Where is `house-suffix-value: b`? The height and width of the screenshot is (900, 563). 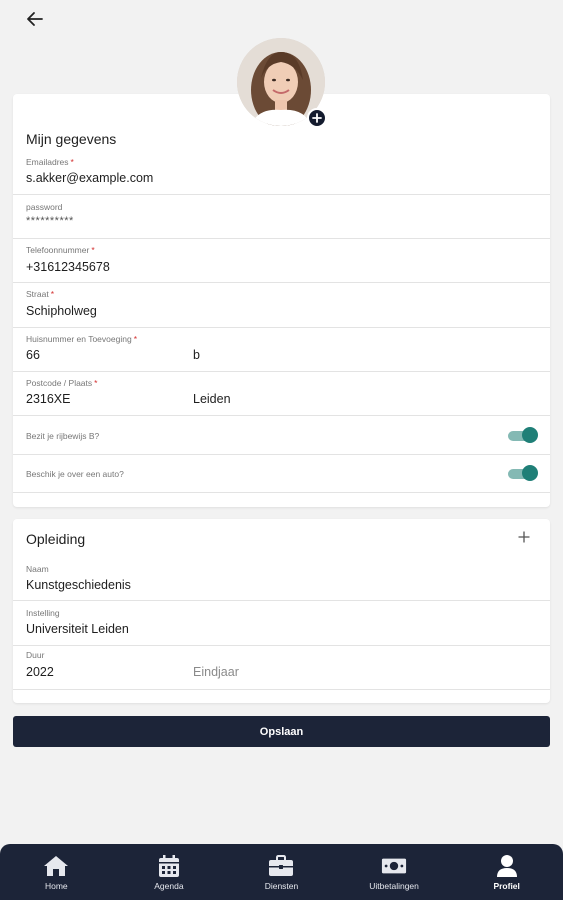
house-suffix-value: b is located at coordinates (196, 355).